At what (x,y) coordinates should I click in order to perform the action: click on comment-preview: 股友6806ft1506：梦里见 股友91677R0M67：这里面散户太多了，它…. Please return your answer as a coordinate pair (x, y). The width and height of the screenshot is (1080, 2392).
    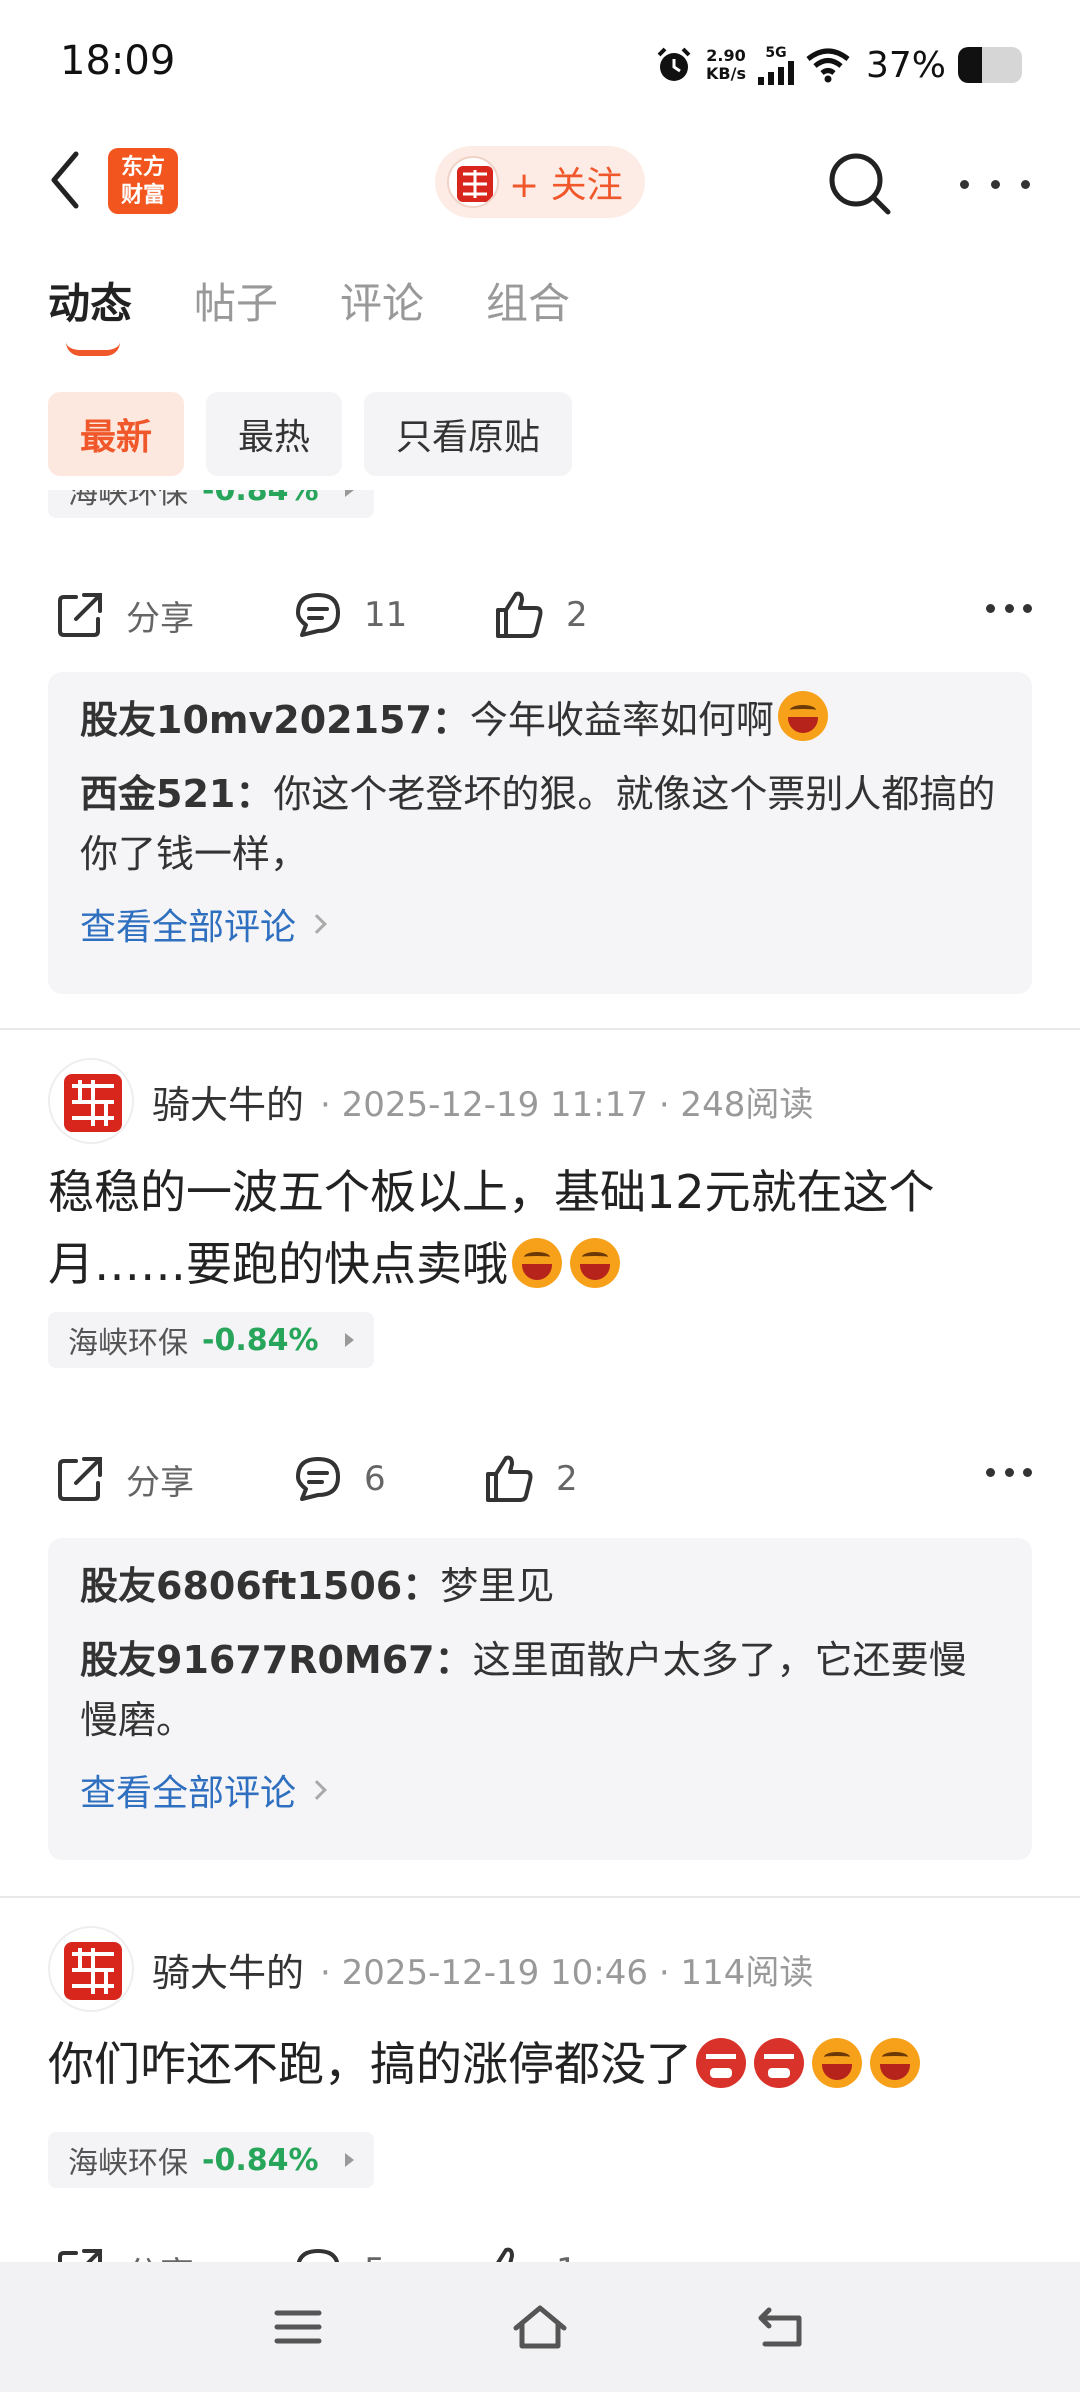
    Looking at the image, I should click on (540, 1699).